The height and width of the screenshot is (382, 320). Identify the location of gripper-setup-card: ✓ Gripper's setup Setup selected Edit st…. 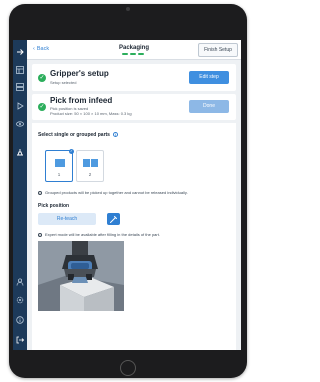
(134, 77).